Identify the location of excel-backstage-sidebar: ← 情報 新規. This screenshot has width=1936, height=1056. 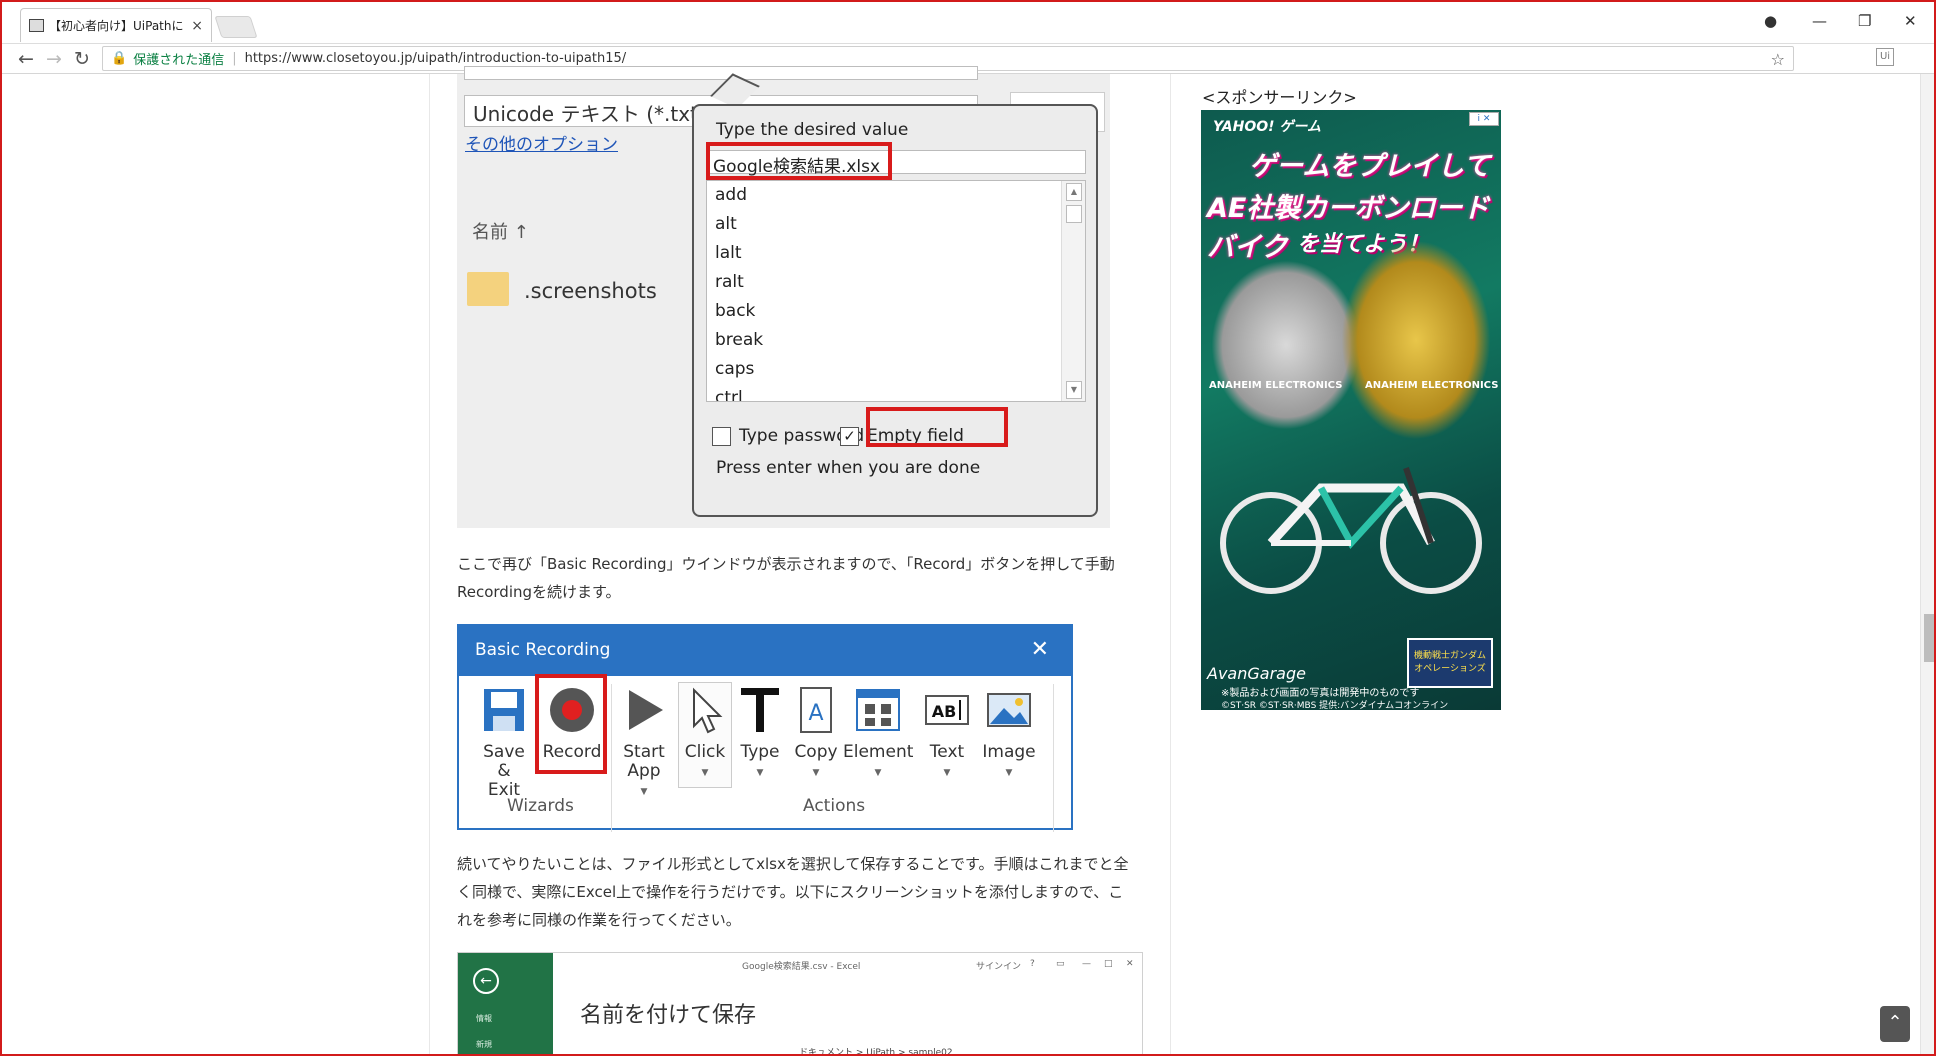
(505, 1003).